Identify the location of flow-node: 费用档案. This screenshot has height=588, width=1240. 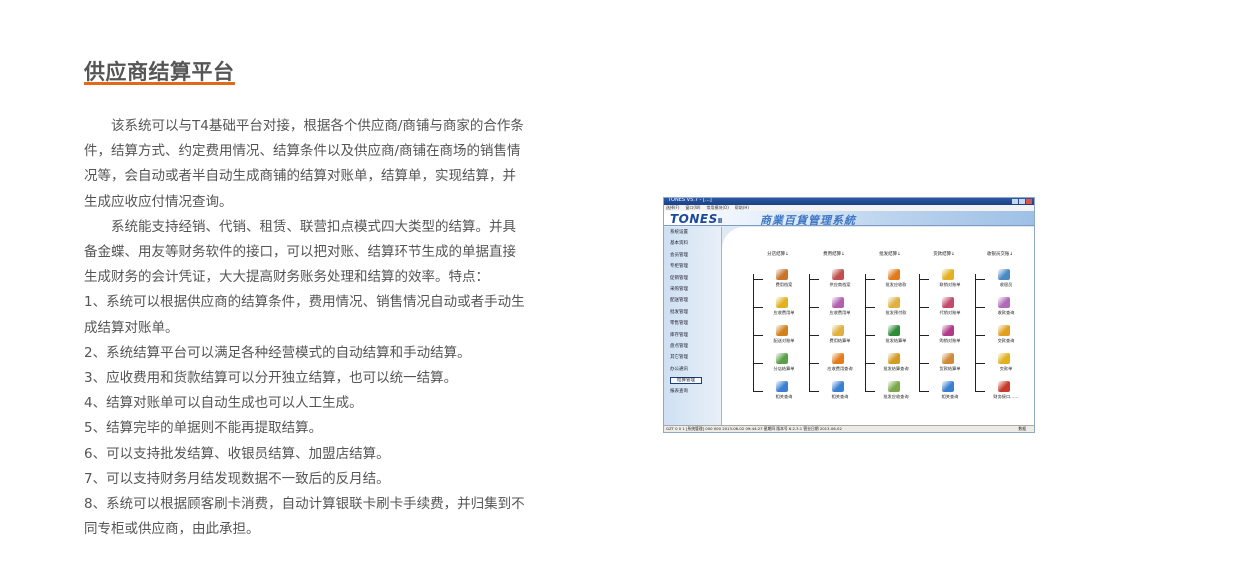
(778, 282).